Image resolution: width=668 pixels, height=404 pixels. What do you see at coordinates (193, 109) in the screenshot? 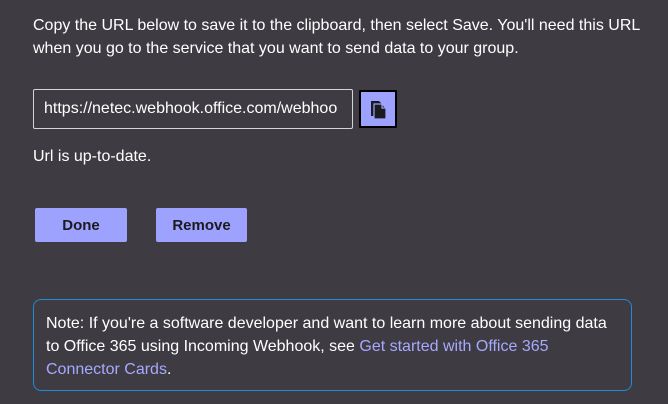
I see `webhook-url-field` at bounding box center [193, 109].